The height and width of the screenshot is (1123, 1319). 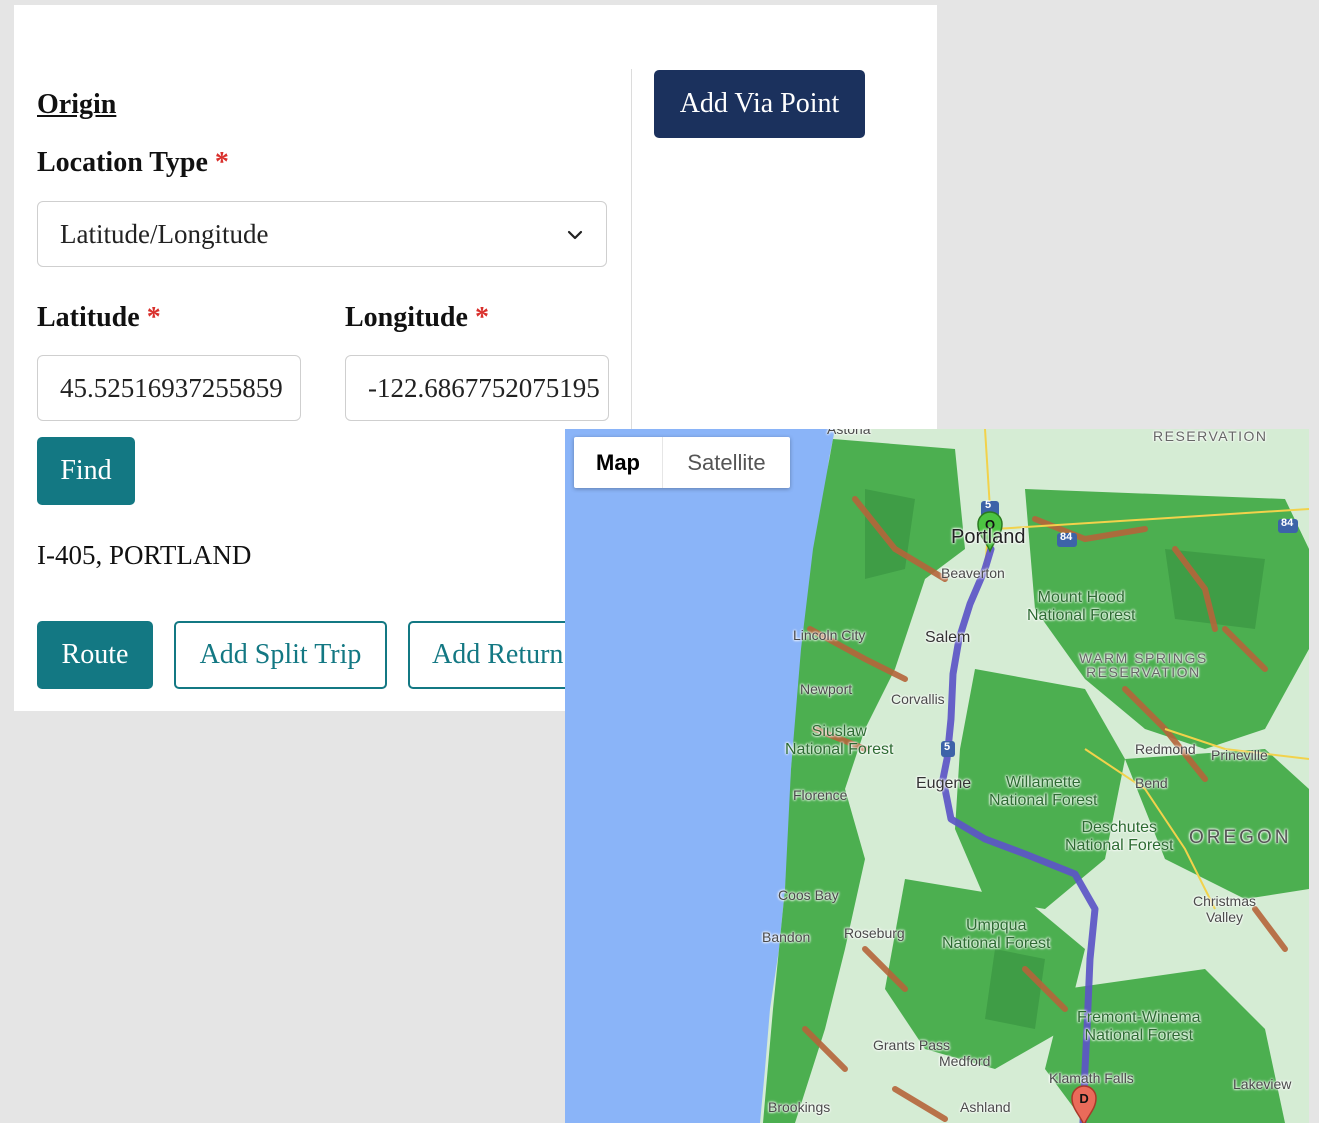 What do you see at coordinates (1083, 1098) in the screenshot?
I see `destination-marker-letter: D` at bounding box center [1083, 1098].